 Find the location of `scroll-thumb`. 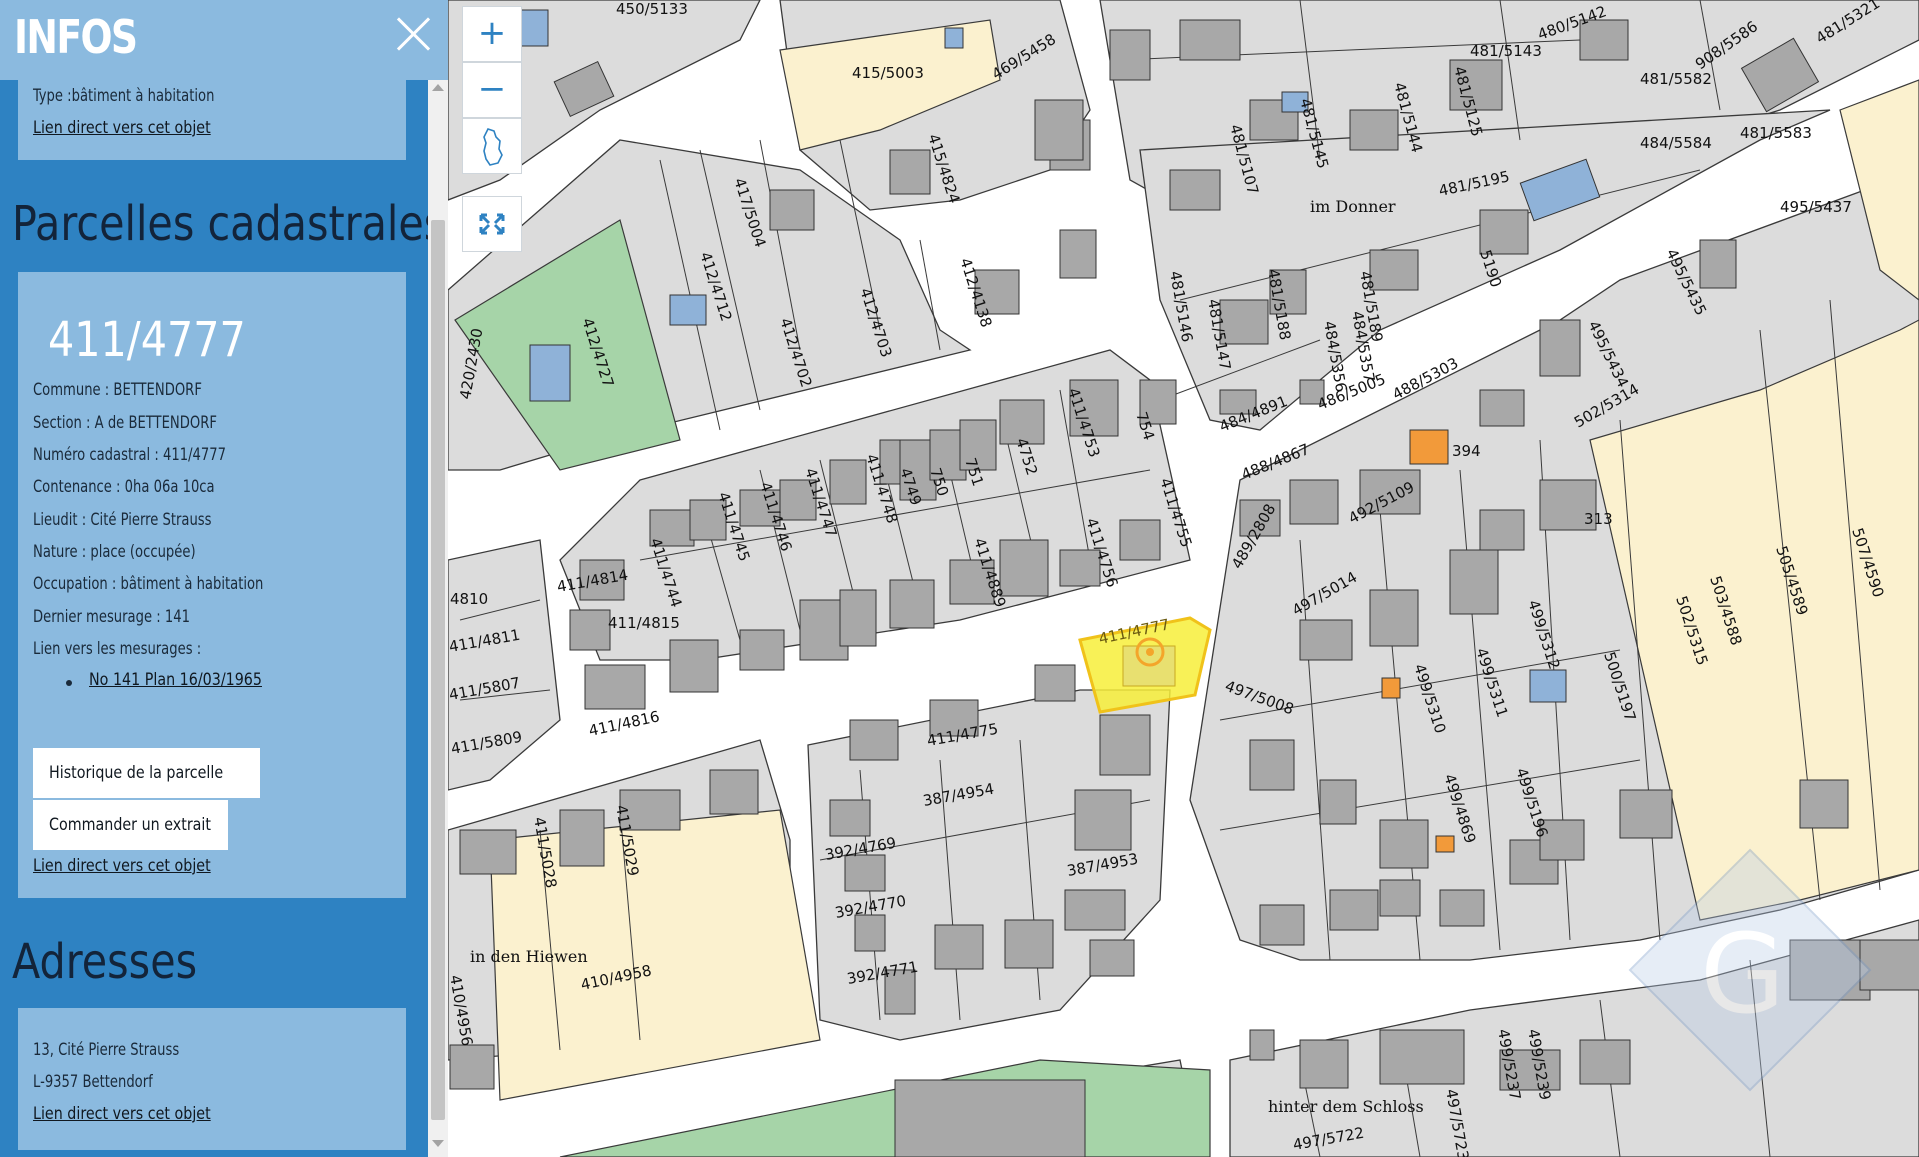

scroll-thumb is located at coordinates (438, 670).